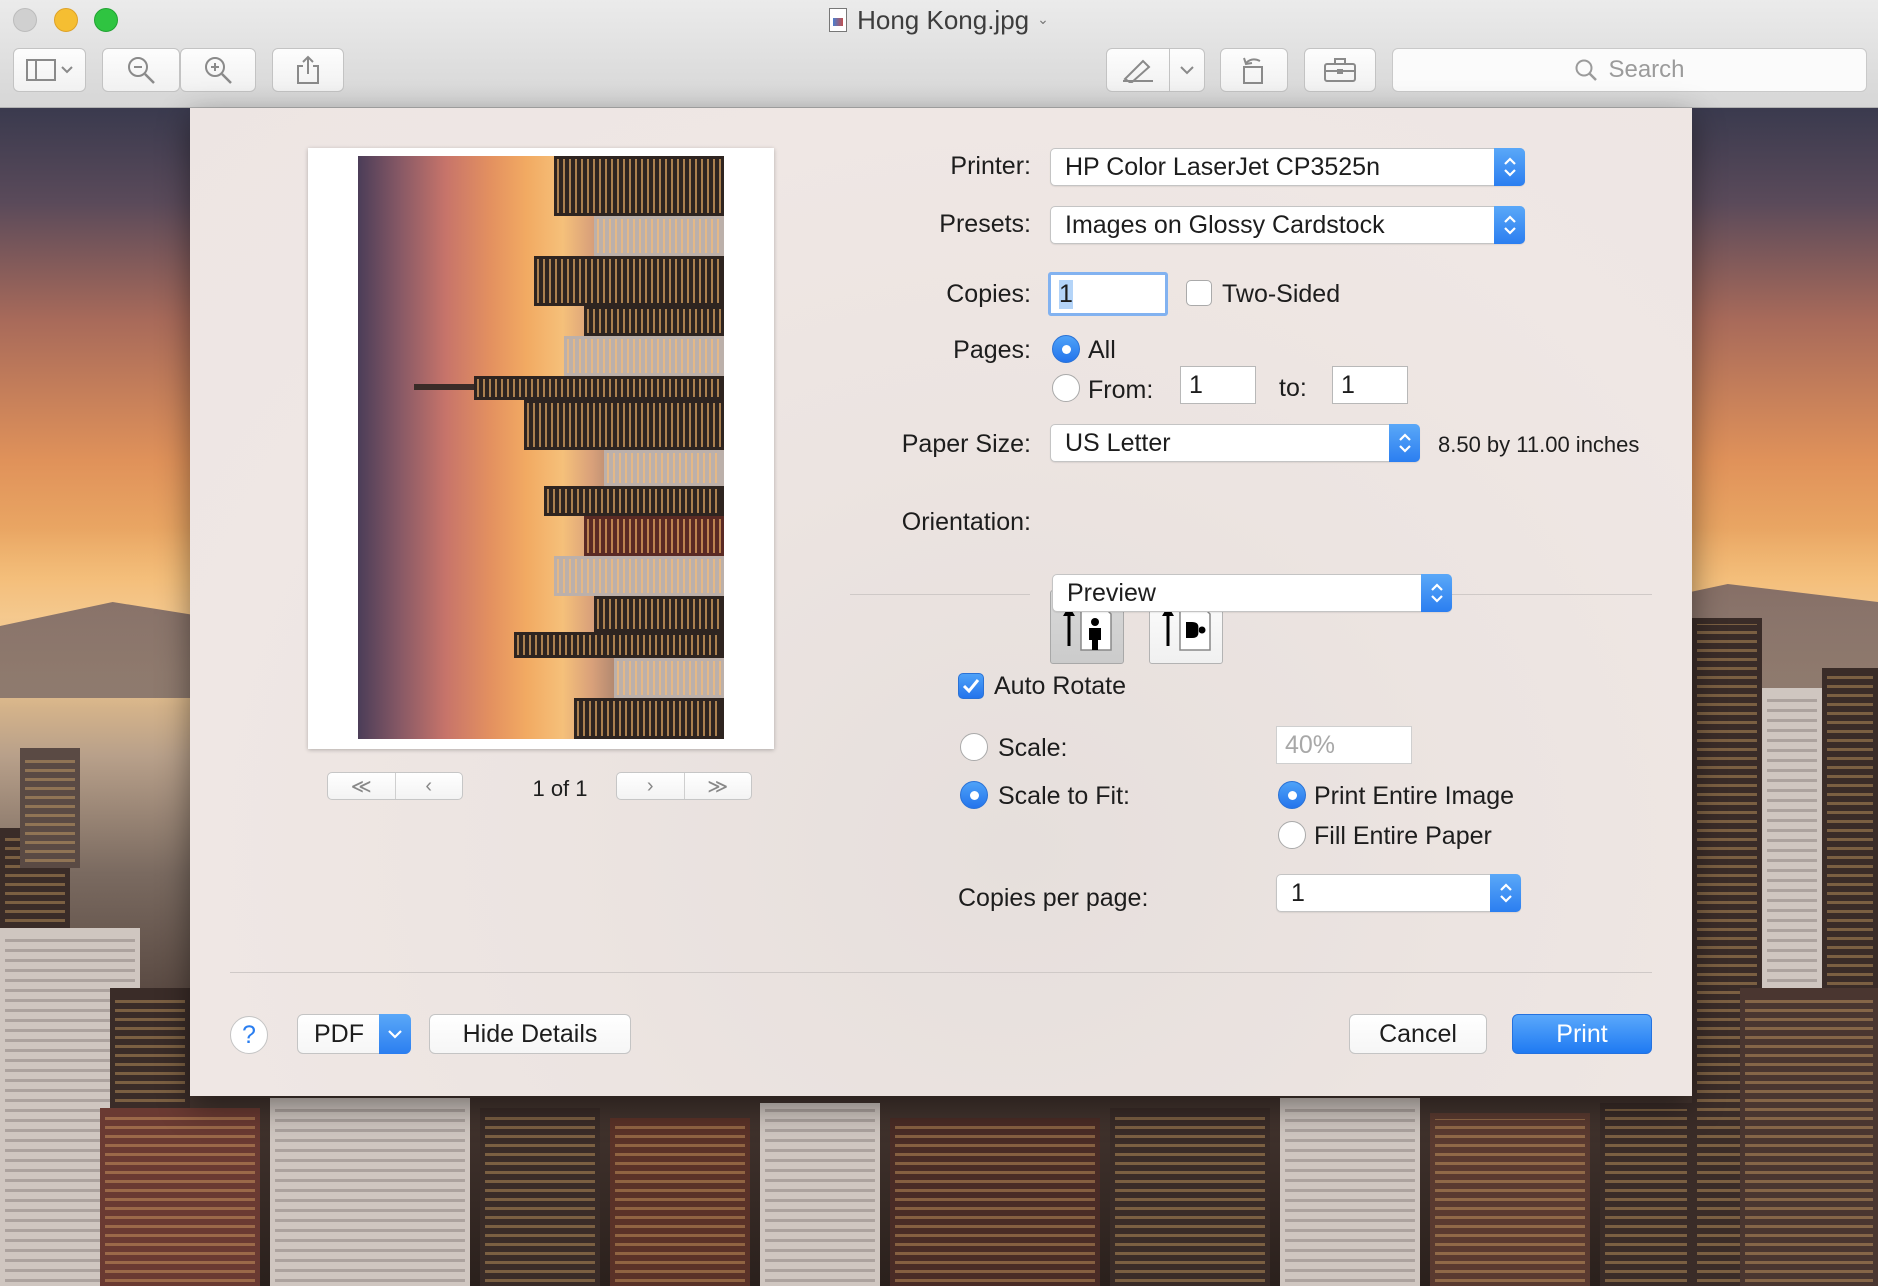 The height and width of the screenshot is (1286, 1878). I want to click on checkmark-icon, so click(971, 686).